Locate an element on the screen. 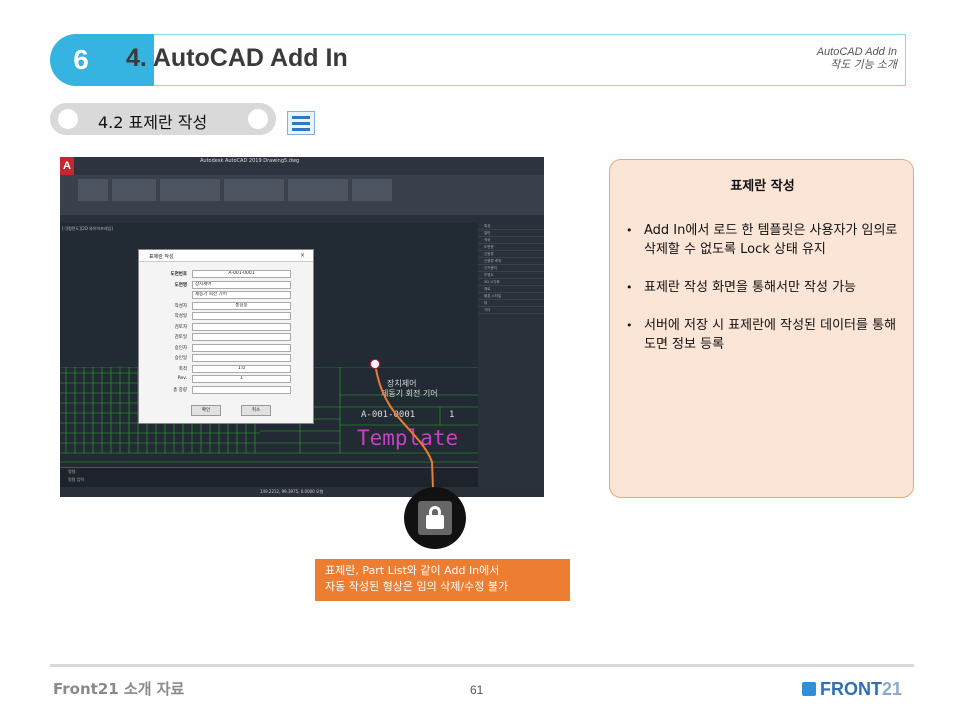 This screenshot has height=720, width=960. template-watermark: Template is located at coordinates (408, 438).